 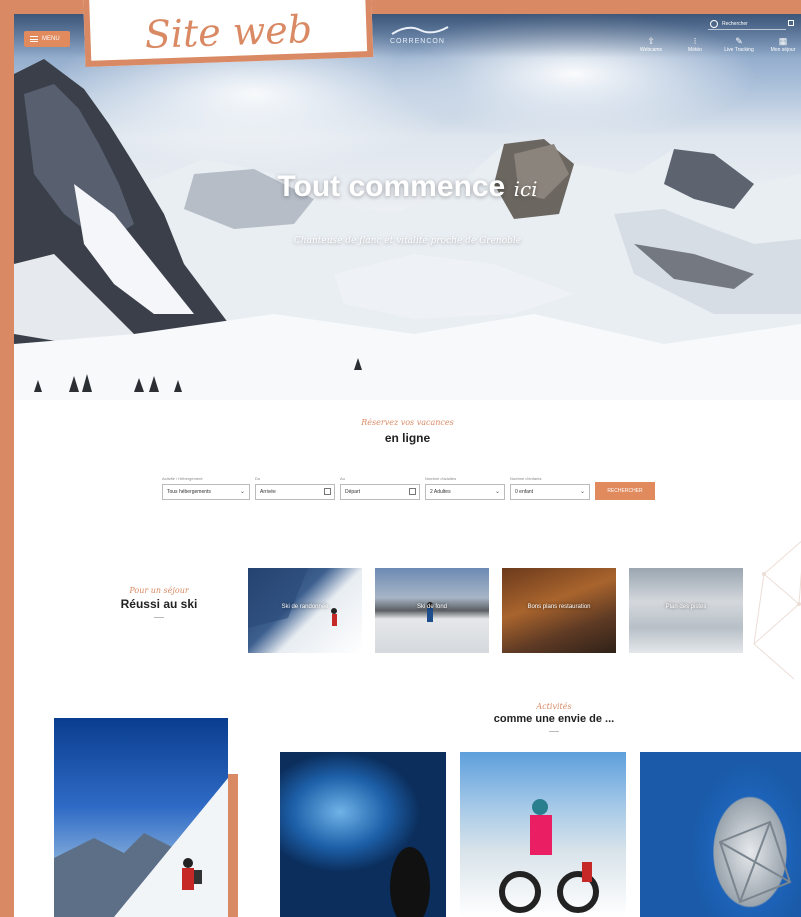 I want to click on nav-label: Webcams, so click(x=651, y=50).